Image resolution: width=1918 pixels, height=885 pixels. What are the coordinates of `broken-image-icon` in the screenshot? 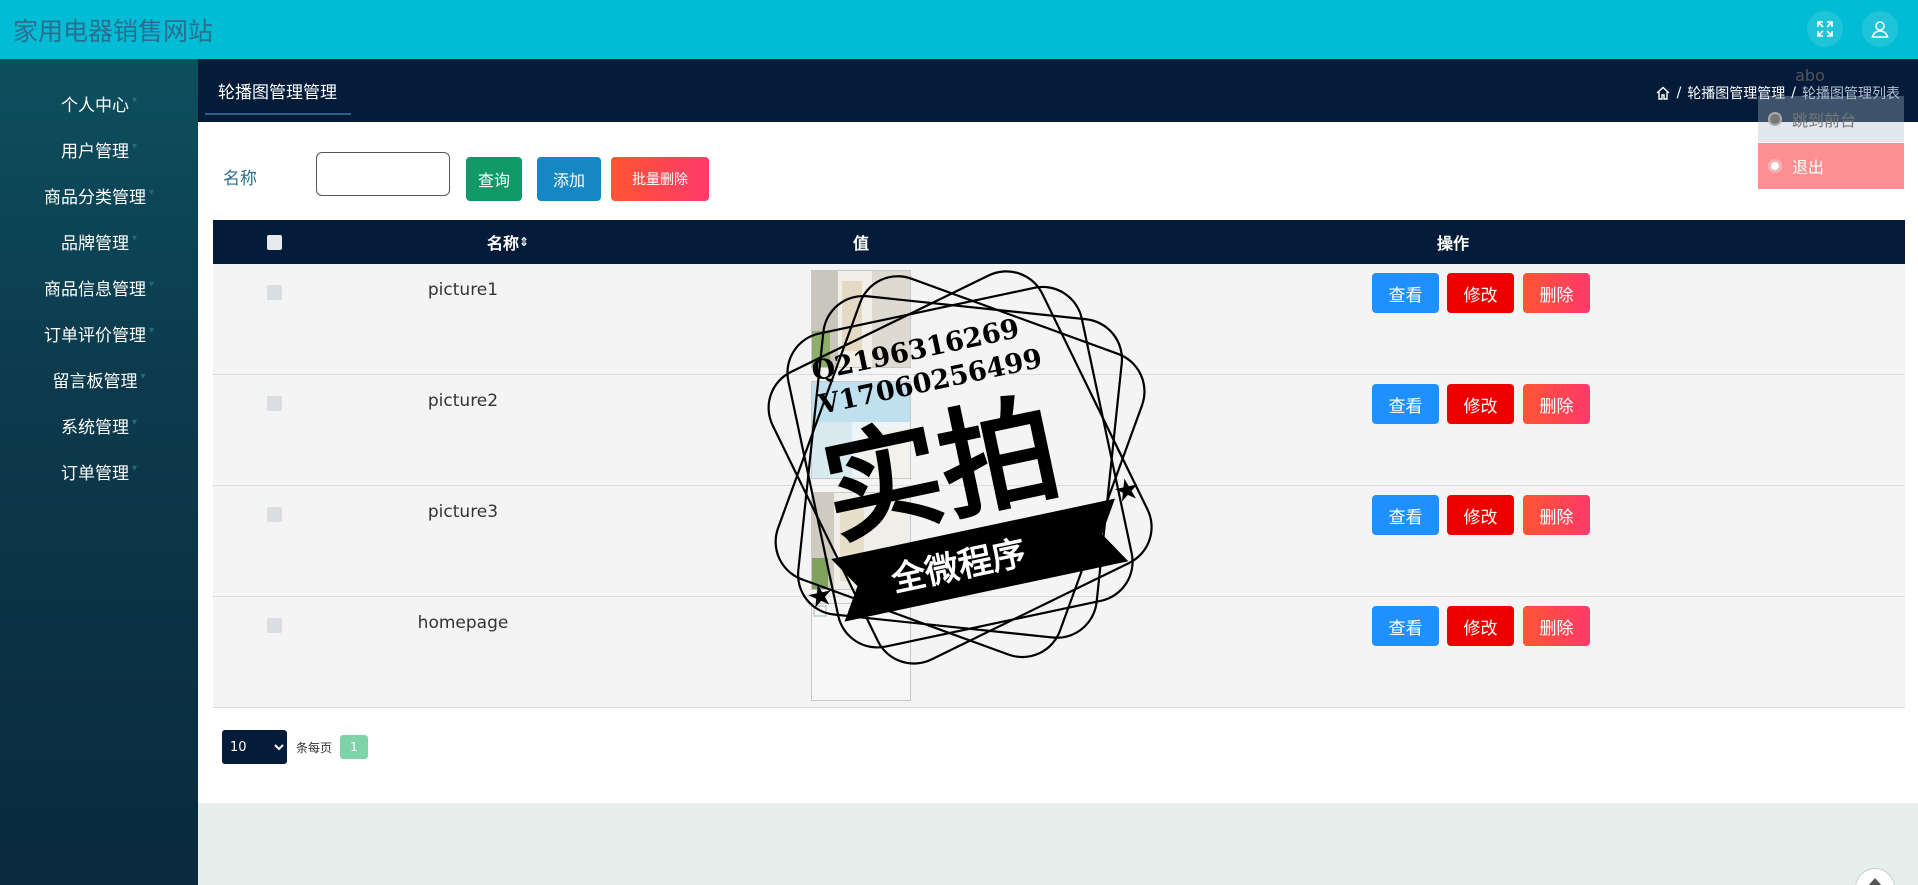 It's located at (861, 652).